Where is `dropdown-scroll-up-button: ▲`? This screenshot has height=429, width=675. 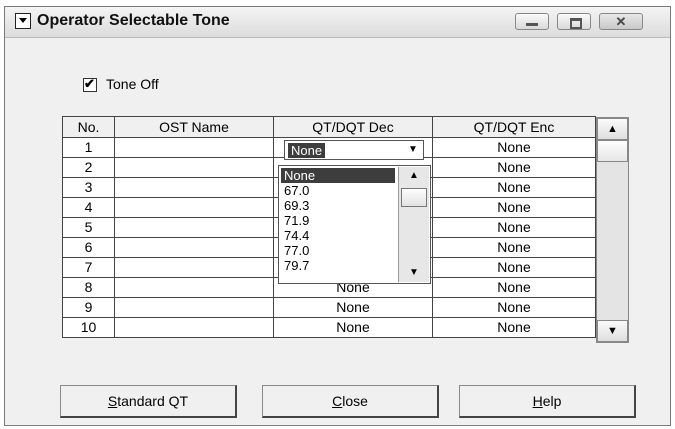
dropdown-scroll-up-button: ▲ is located at coordinates (414, 176).